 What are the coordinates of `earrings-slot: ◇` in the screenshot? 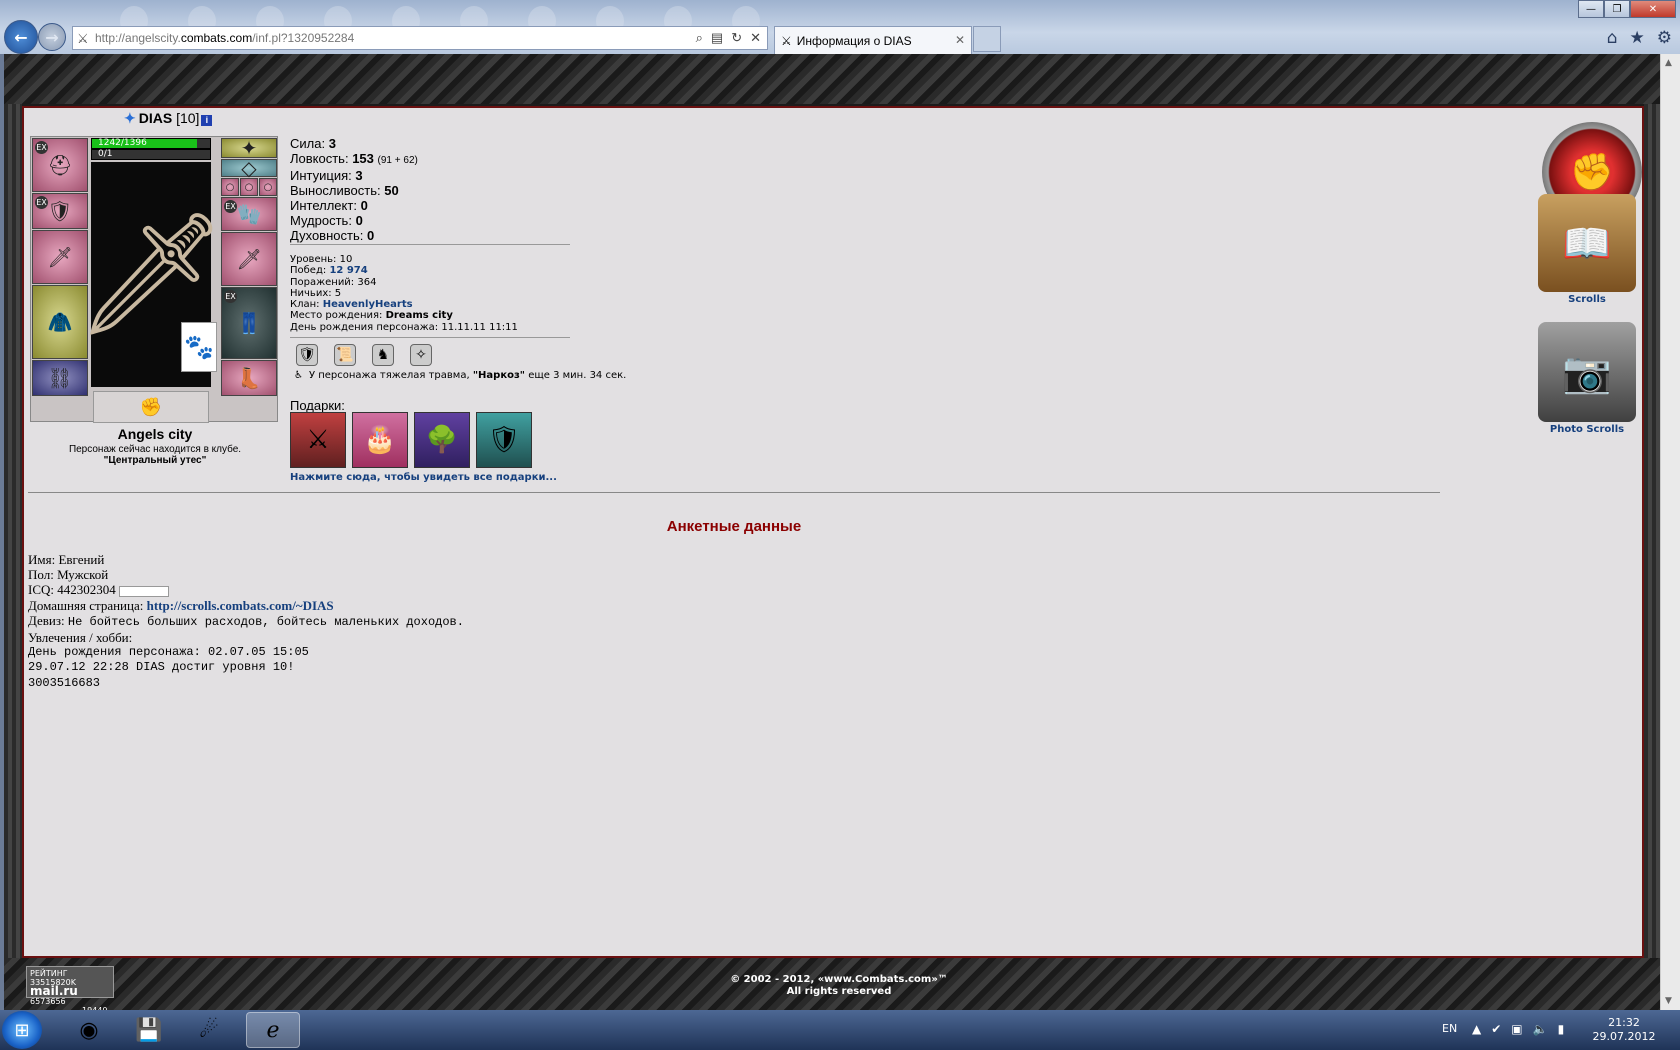 It's located at (249, 168).